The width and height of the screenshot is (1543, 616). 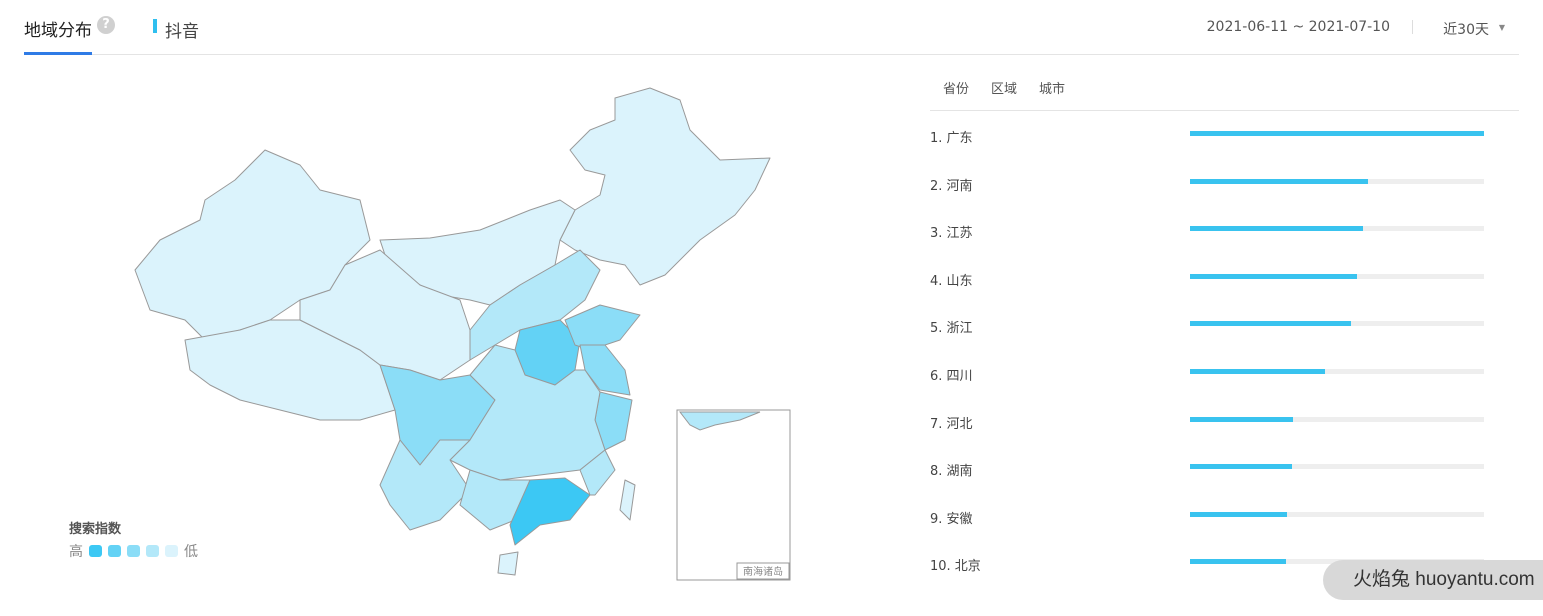 I want to click on period-select: 近30天, so click(x=1466, y=29).